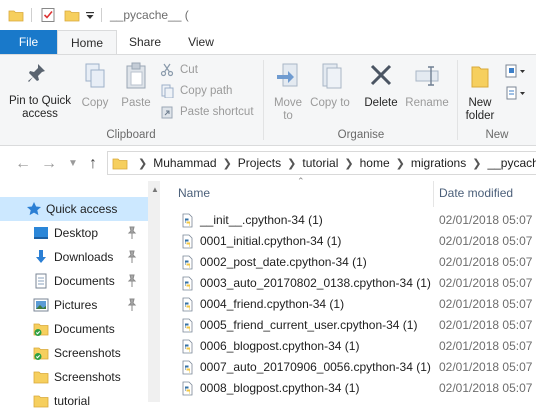 This screenshot has width=536, height=413. Describe the element at coordinates (196, 91) in the screenshot. I see `copy-path-button: Copy path` at that location.